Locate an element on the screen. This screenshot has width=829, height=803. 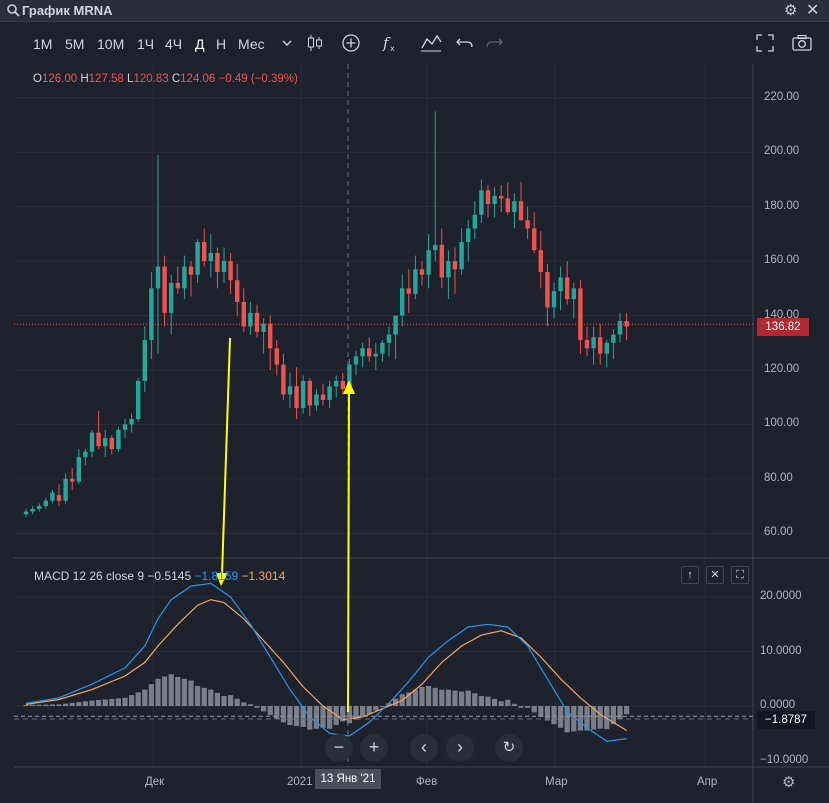
chevron-down-icon is located at coordinates (287, 43).